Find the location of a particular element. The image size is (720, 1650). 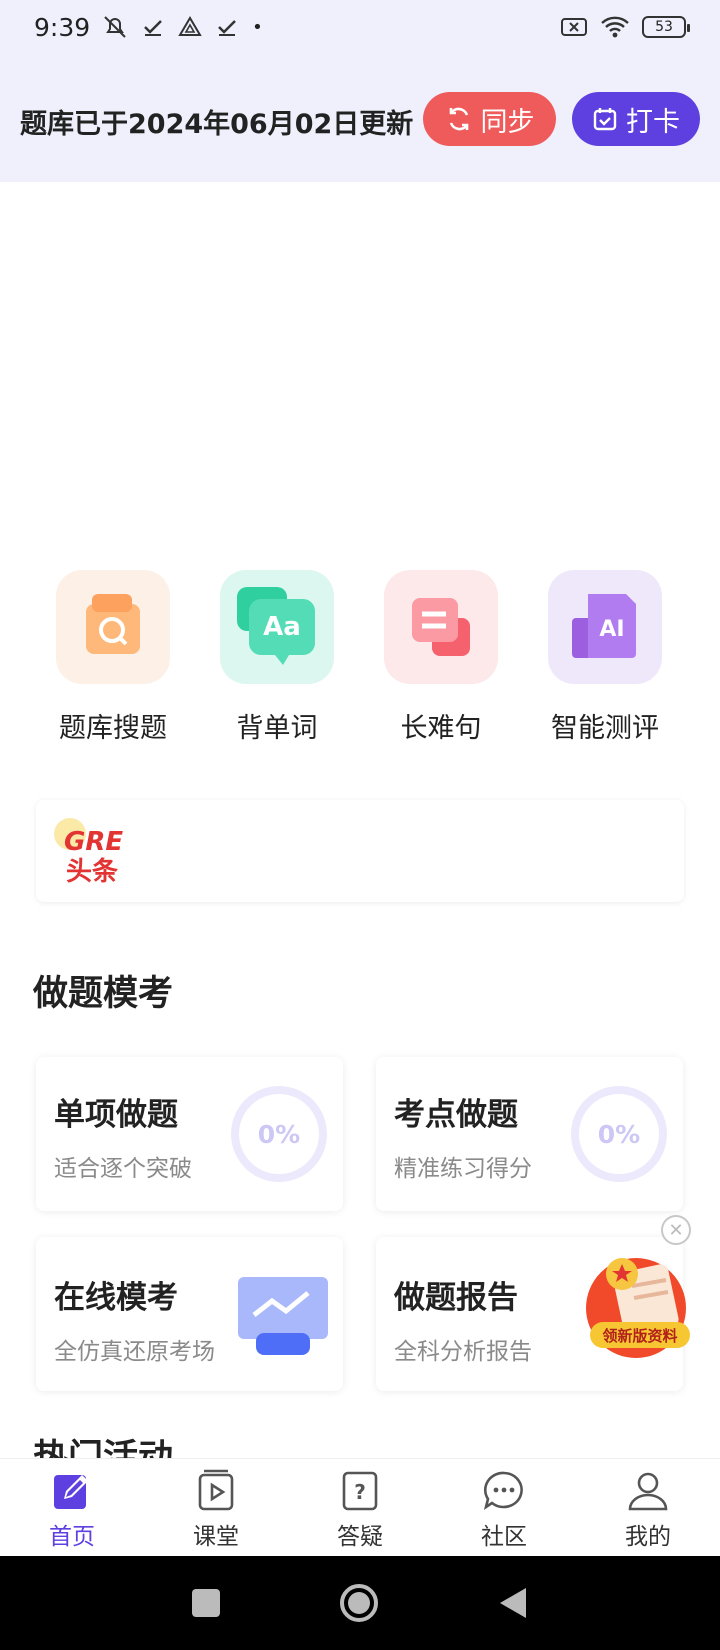

gre-logo-line1: GRE is located at coordinates (93, 842).